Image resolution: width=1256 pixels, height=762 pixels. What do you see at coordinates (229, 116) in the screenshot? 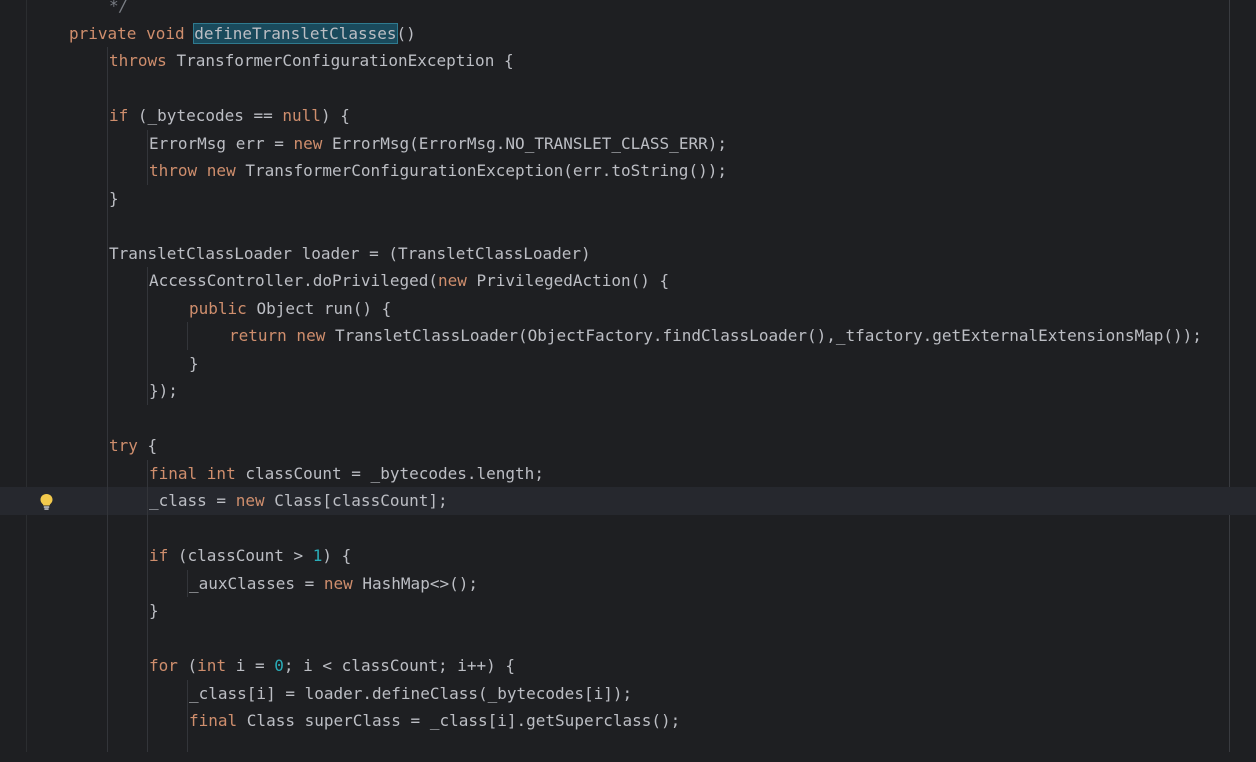
I see `code-text: if (_bytecodes == null) {` at bounding box center [229, 116].